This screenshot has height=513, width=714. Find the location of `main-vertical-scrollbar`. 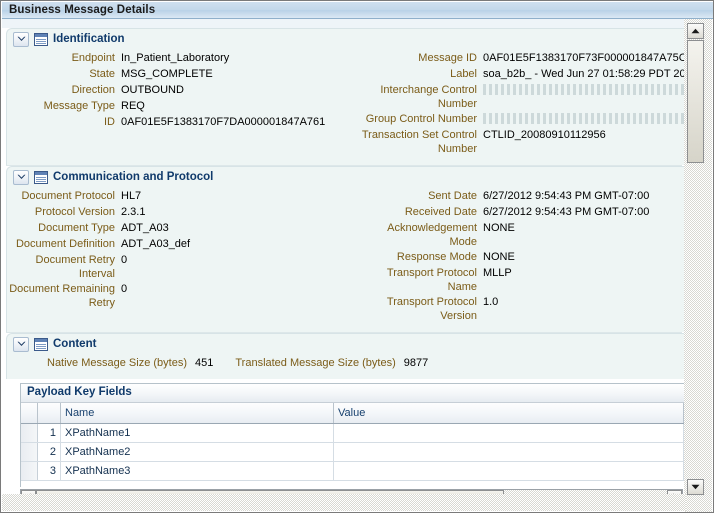

main-vertical-scrollbar is located at coordinates (698, 265).